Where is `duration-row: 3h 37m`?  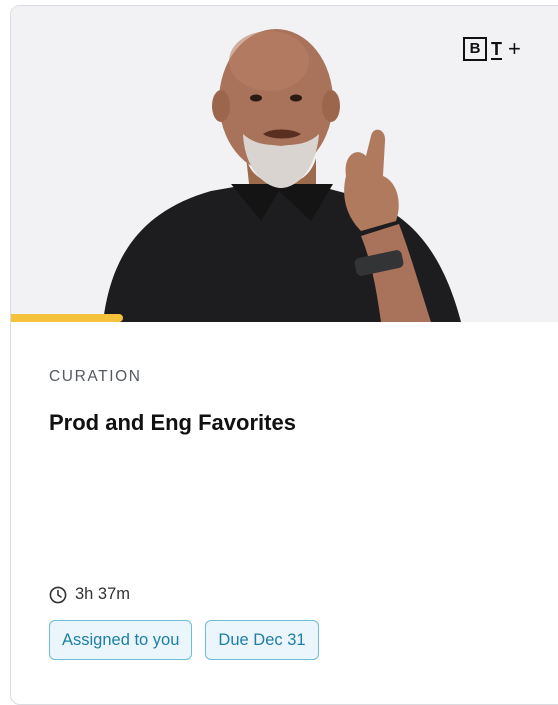 duration-row: 3h 37m is located at coordinates (89, 594).